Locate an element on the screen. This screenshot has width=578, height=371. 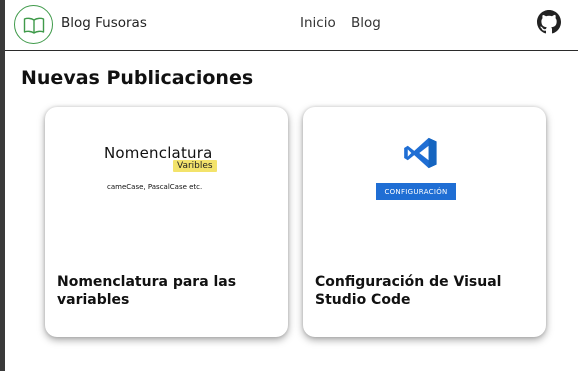
section-title: Nuevas Publicaciones is located at coordinates (137, 78).